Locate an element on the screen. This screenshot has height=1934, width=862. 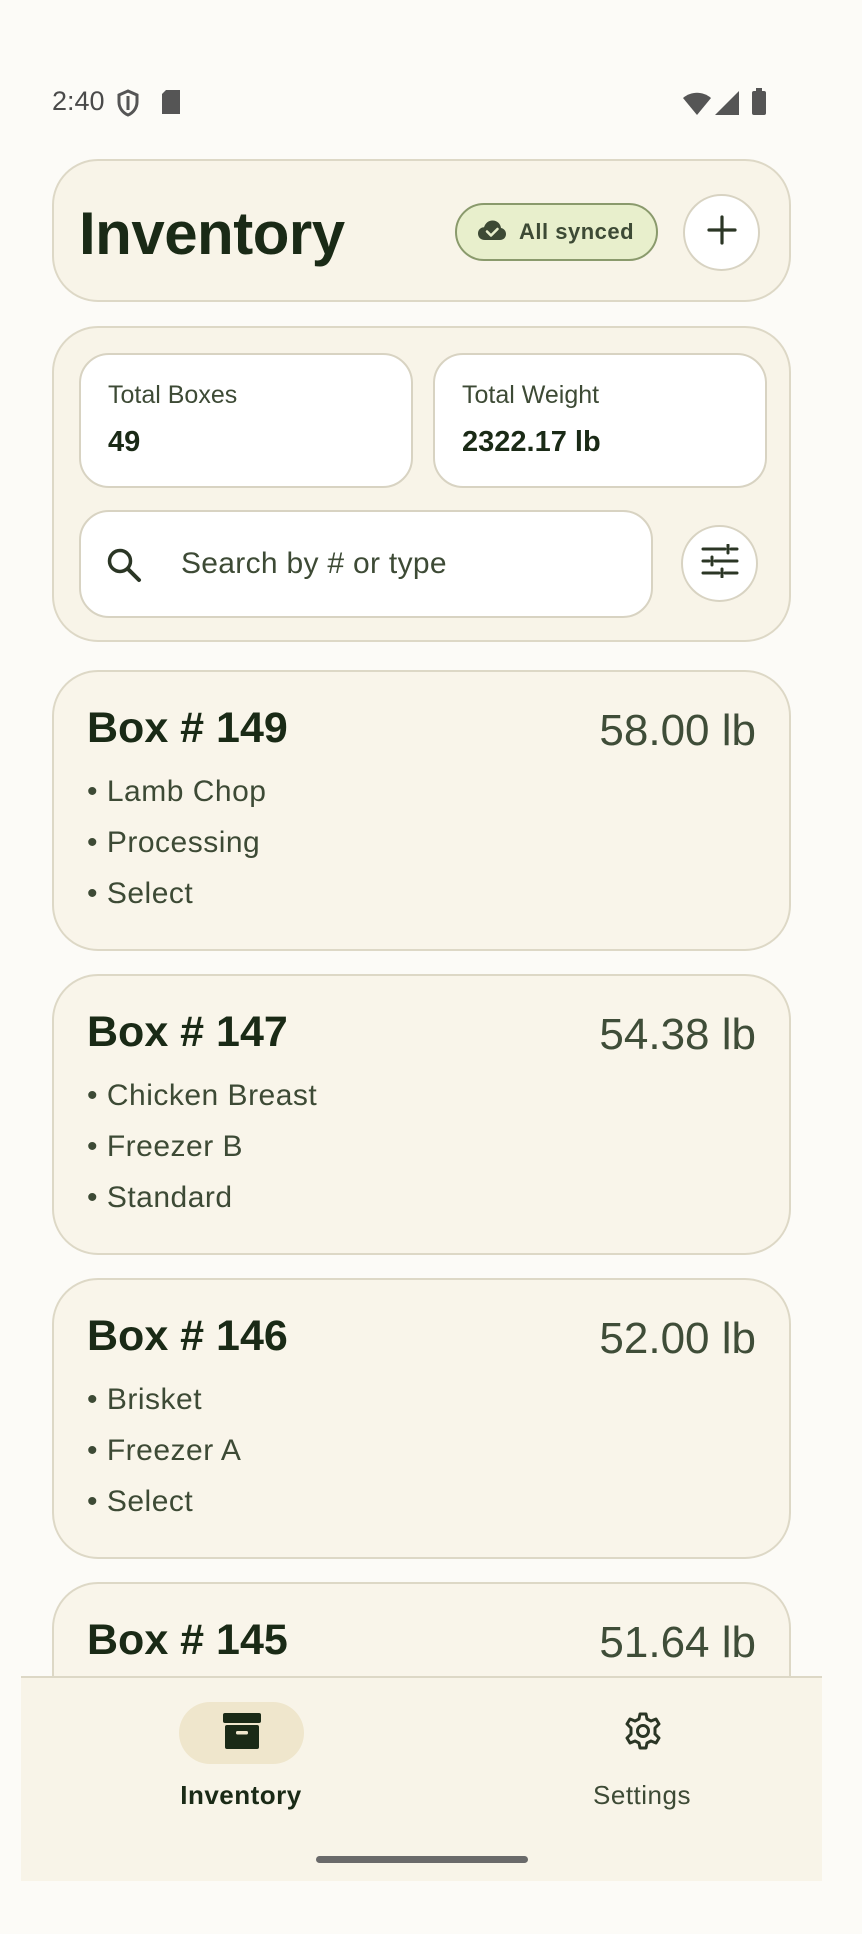
gear-icon is located at coordinates (643, 1733).